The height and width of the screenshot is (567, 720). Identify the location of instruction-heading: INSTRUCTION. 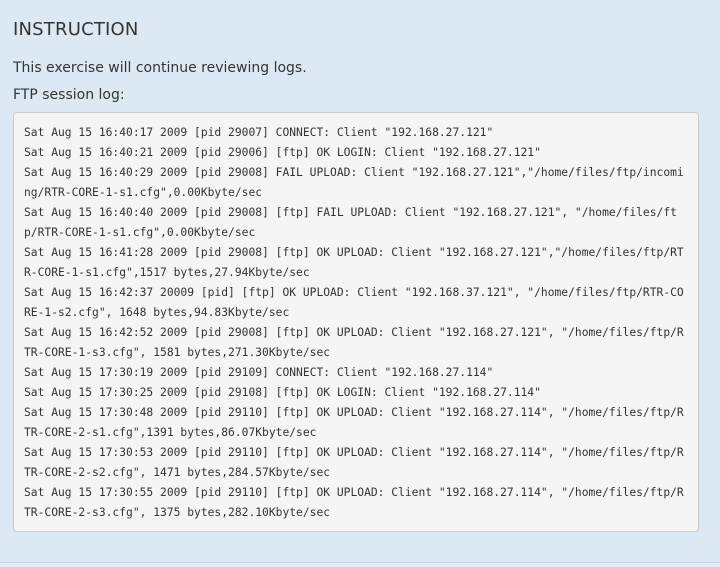
(76, 29).